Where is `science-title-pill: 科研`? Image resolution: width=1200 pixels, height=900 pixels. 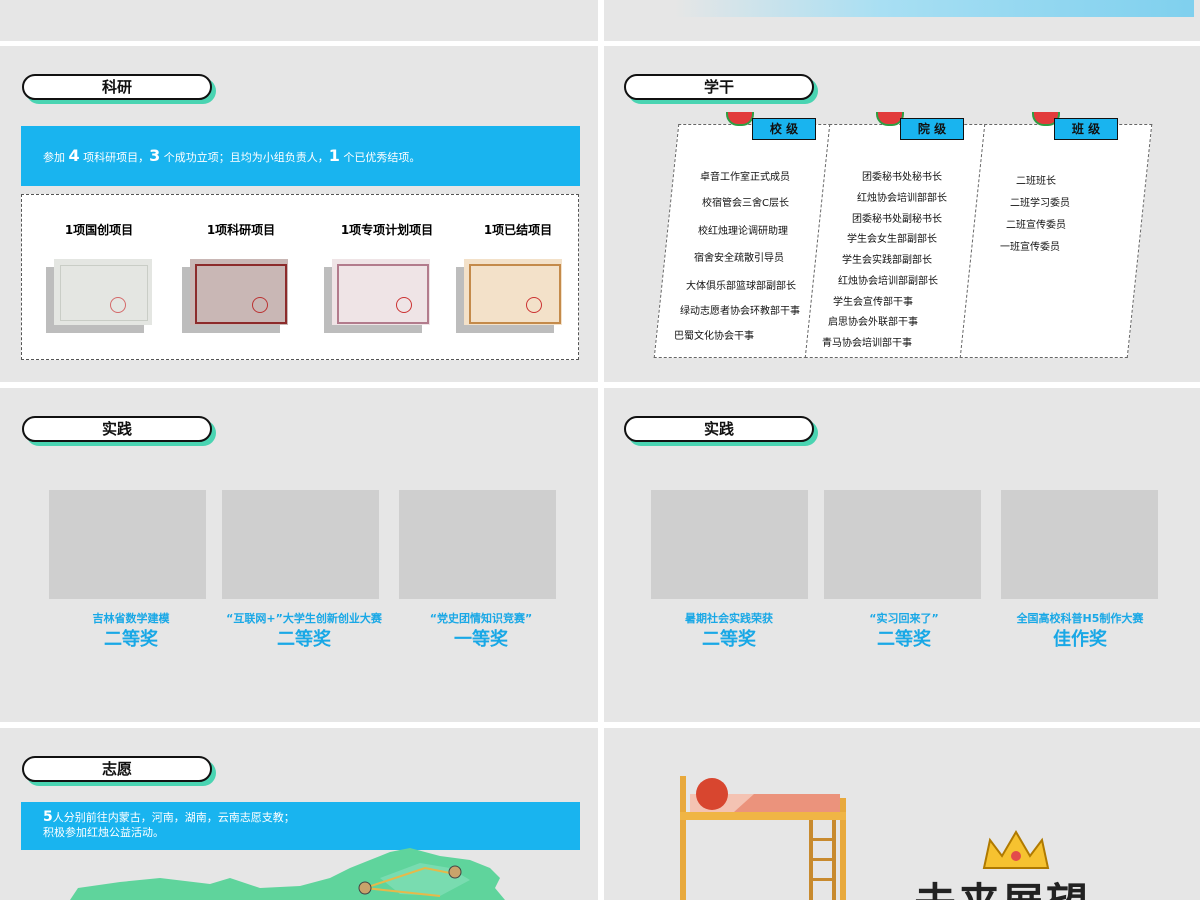 science-title-pill: 科研 is located at coordinates (119, 89).